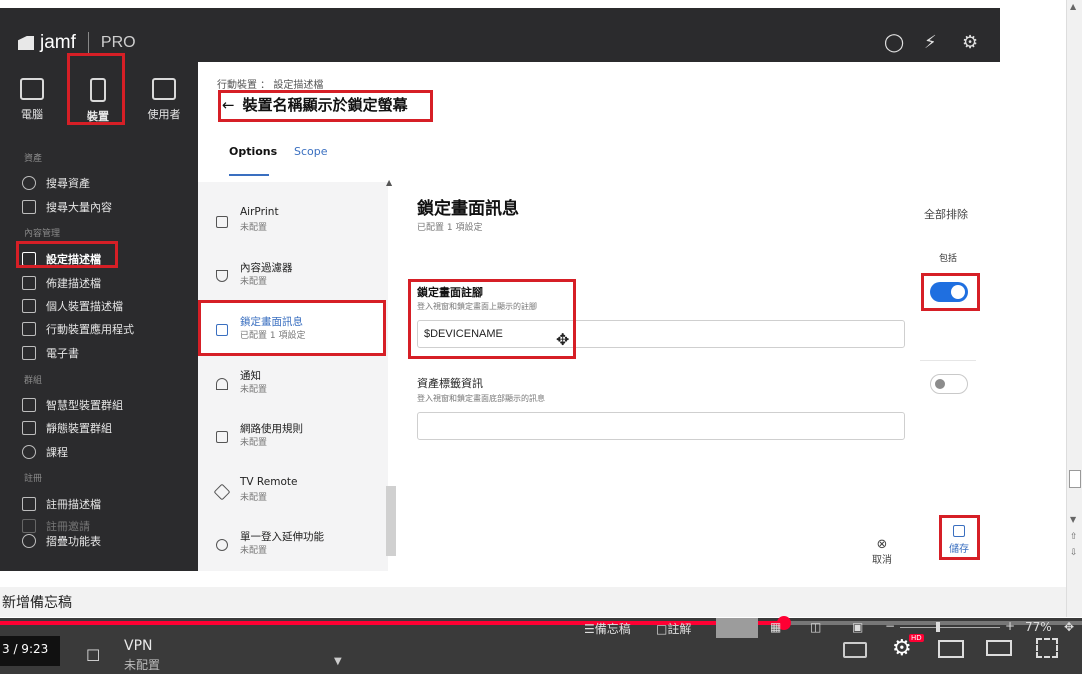  I want to click on sidebar-item-static-groups: 靜態裝置群組, so click(67, 428).